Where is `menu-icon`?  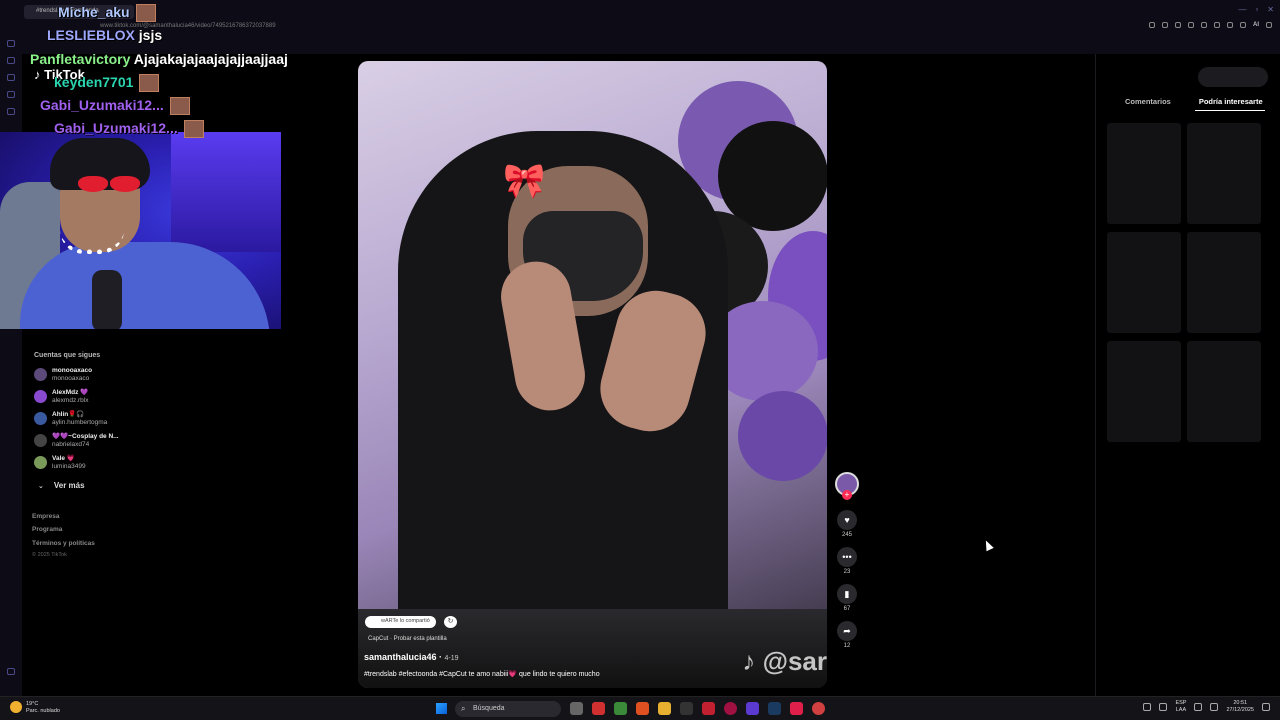 menu-icon is located at coordinates (1269, 25).